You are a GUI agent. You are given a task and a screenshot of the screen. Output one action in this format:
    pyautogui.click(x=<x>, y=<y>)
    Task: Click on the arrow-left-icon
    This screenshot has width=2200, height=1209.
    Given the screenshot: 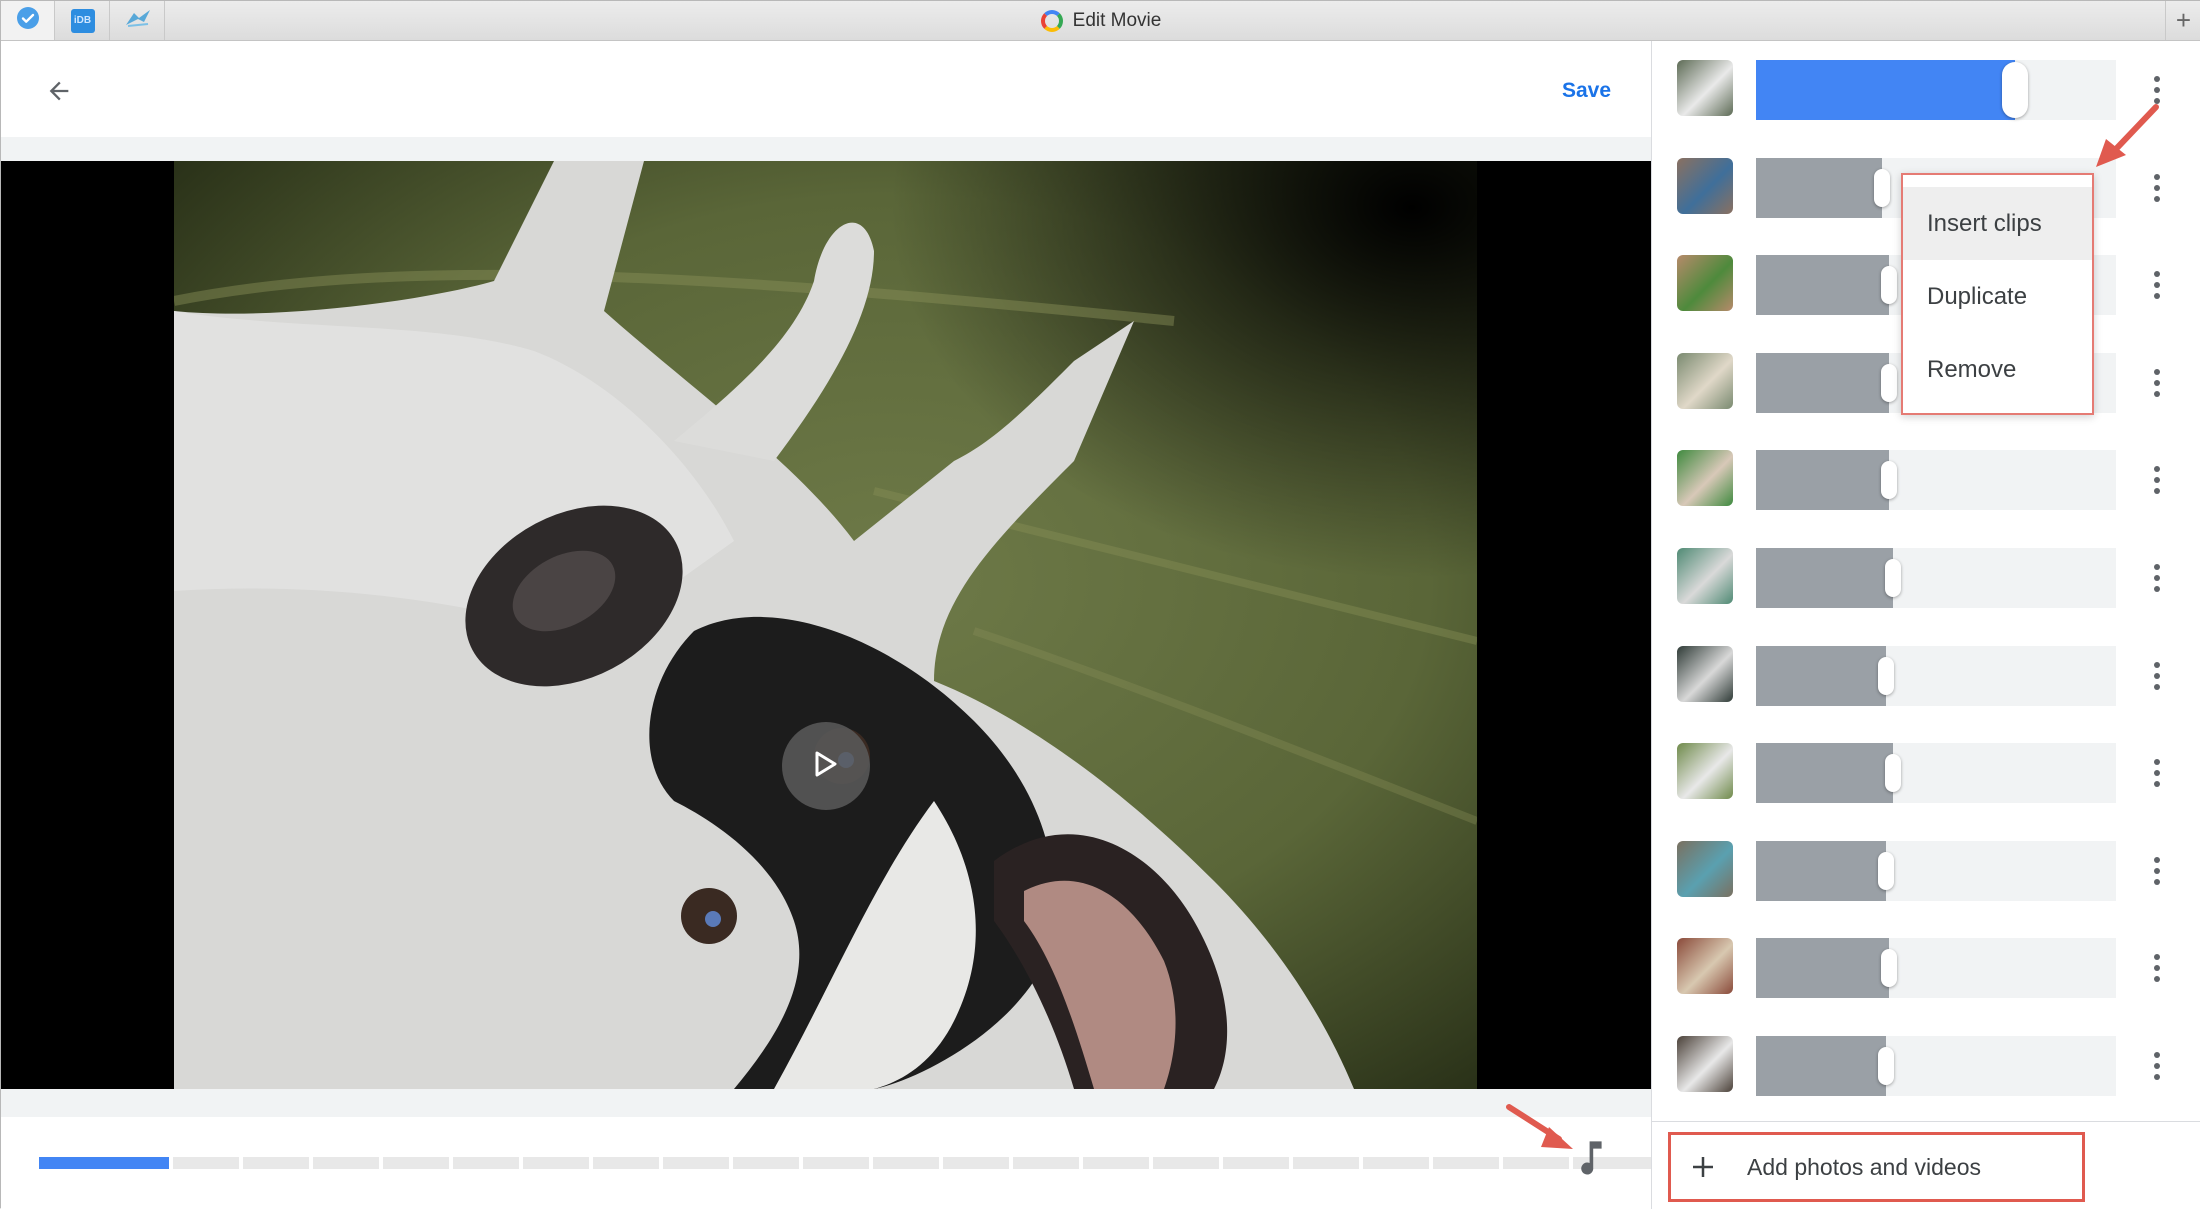 What is the action you would take?
    pyautogui.click(x=59, y=93)
    